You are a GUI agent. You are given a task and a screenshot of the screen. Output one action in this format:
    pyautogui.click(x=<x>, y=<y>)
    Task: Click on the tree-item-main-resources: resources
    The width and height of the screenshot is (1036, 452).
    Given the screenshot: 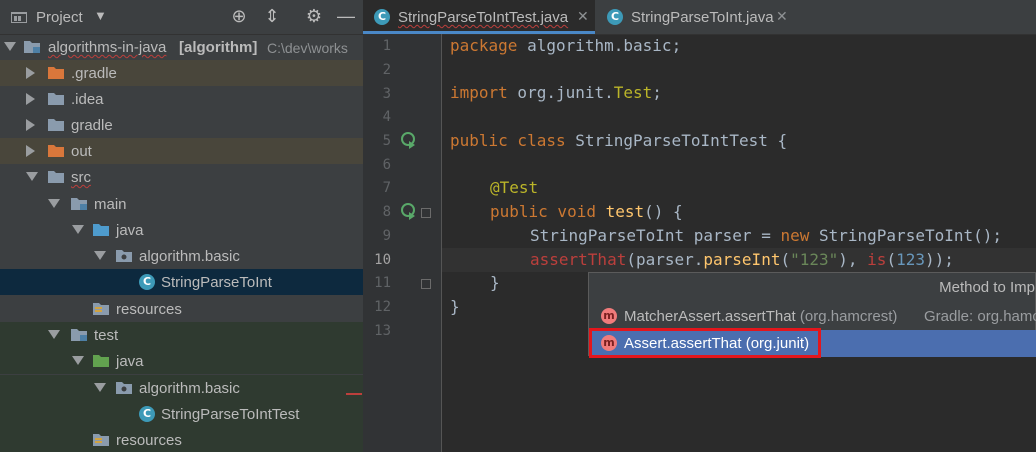 What is the action you would take?
    pyautogui.click(x=181, y=309)
    